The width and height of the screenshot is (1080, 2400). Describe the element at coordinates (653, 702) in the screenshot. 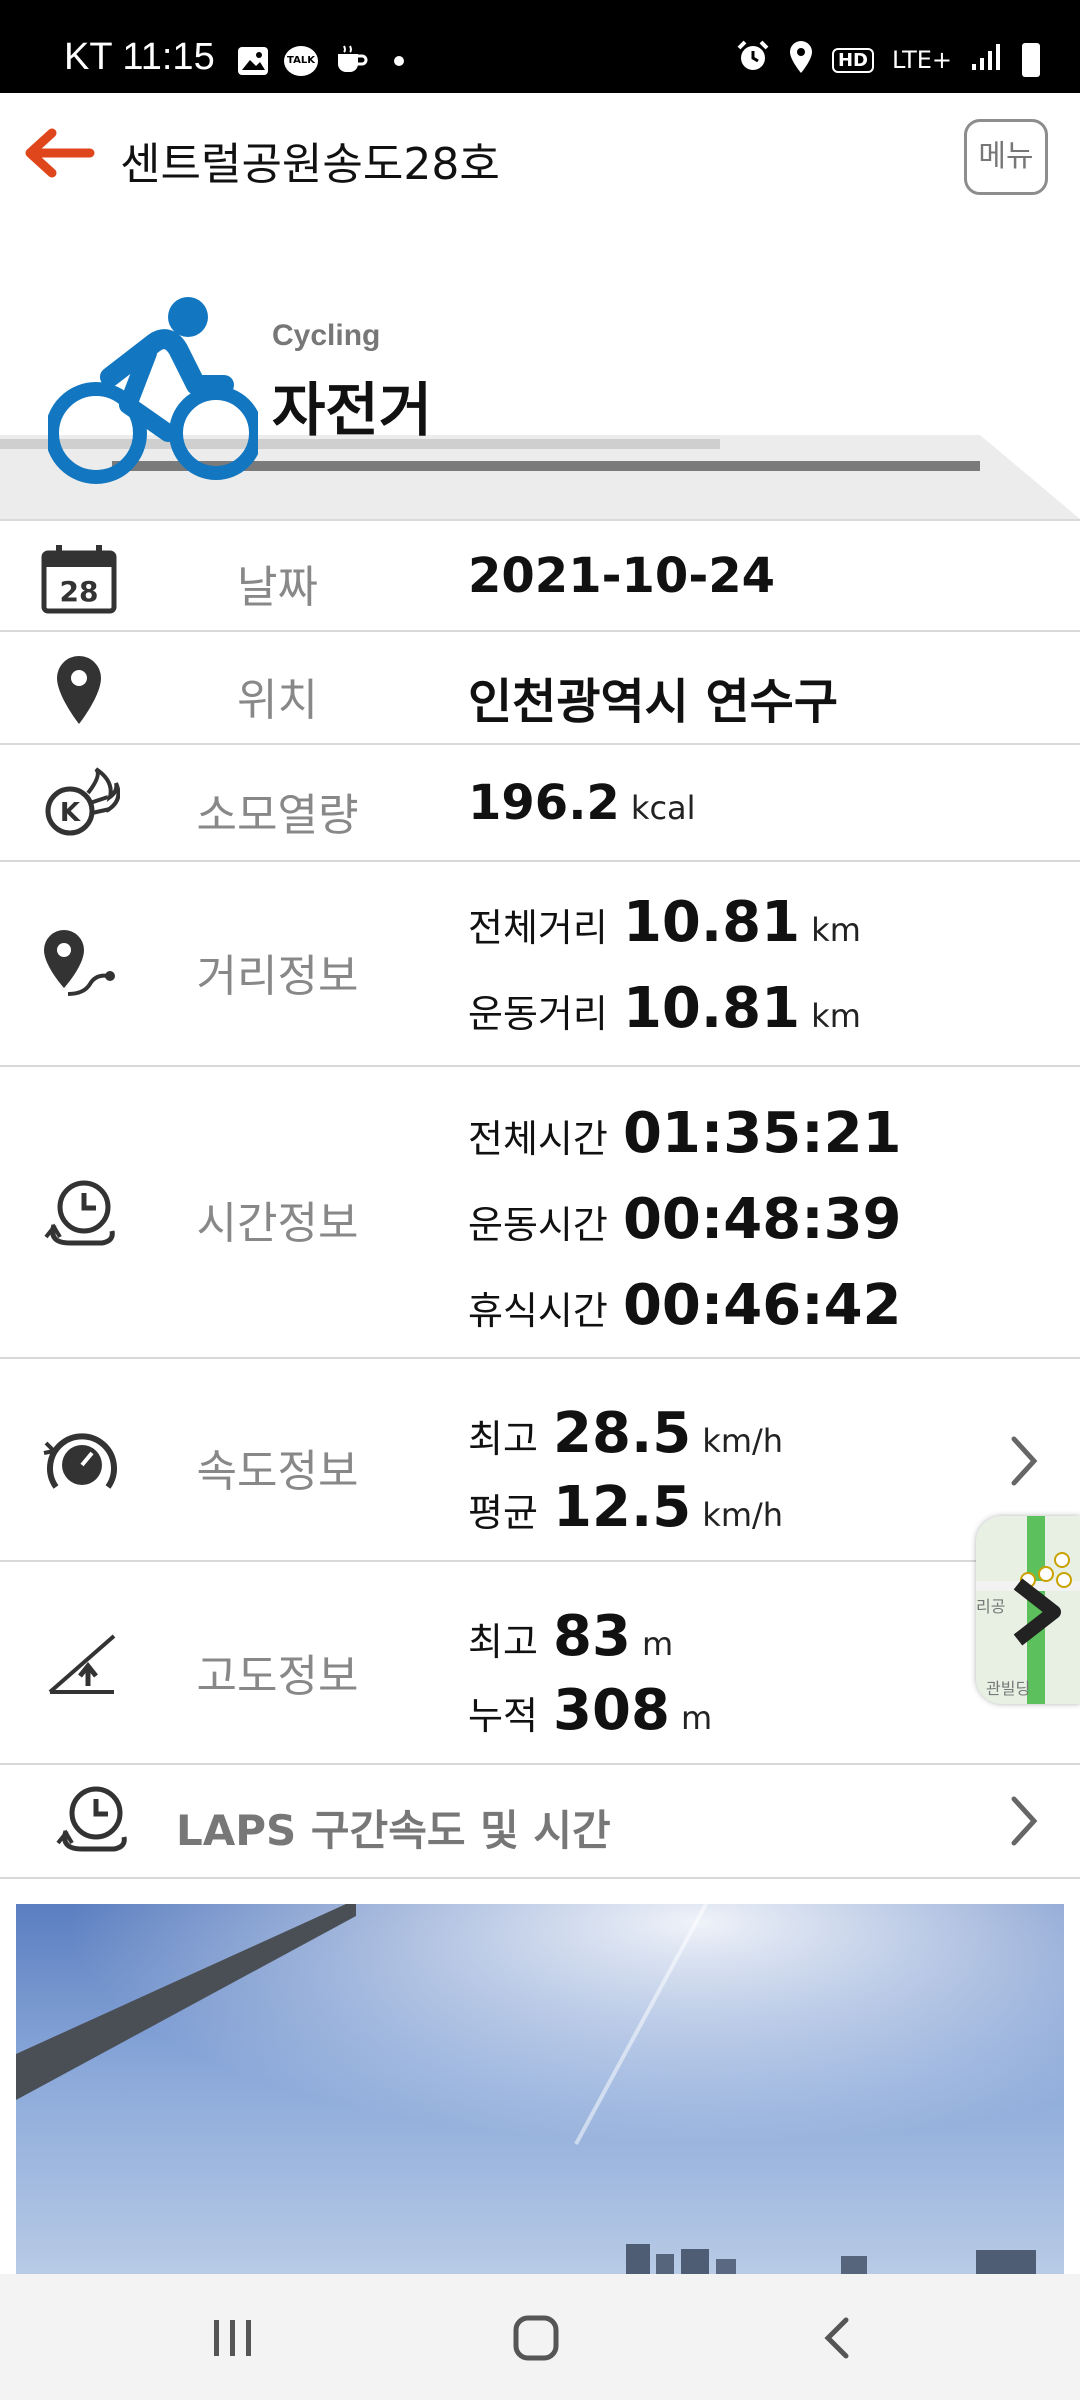

I see `location-value: 인천광역시 연수구` at that location.